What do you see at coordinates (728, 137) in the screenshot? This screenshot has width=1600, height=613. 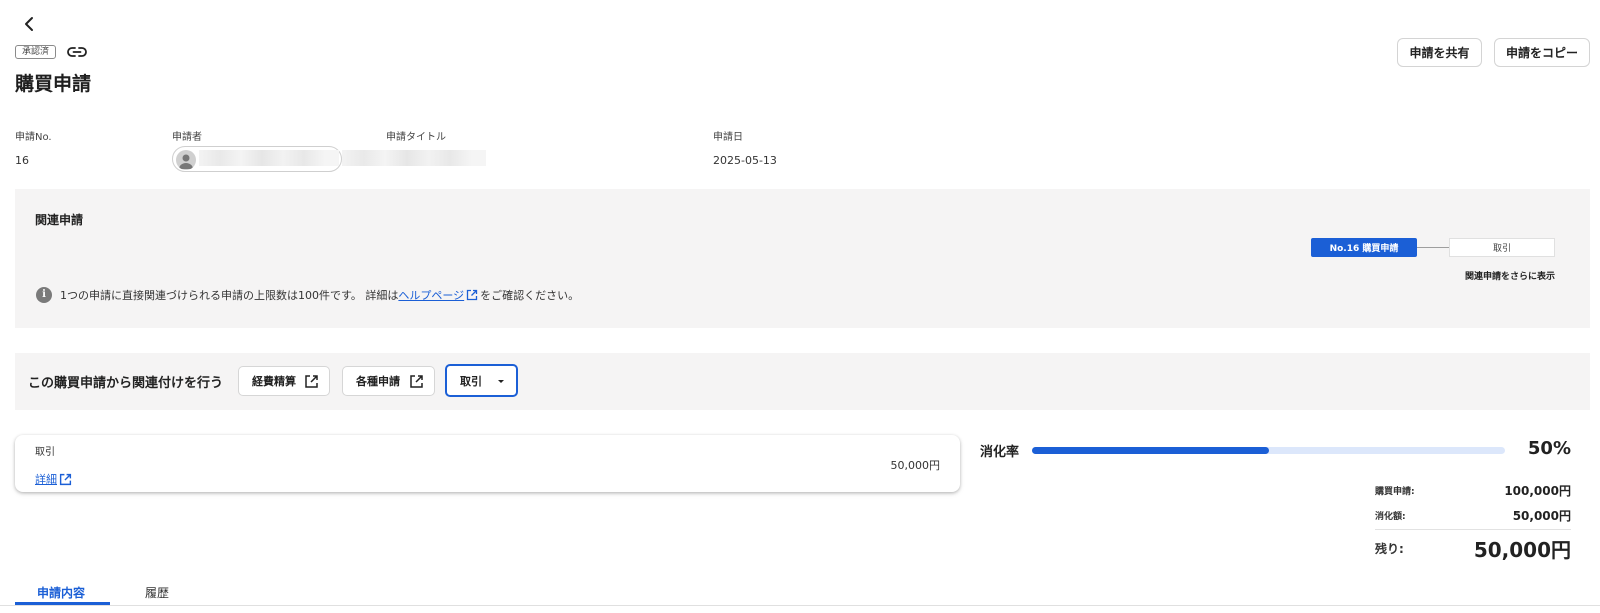 I see `request-date-label: 申請日` at bounding box center [728, 137].